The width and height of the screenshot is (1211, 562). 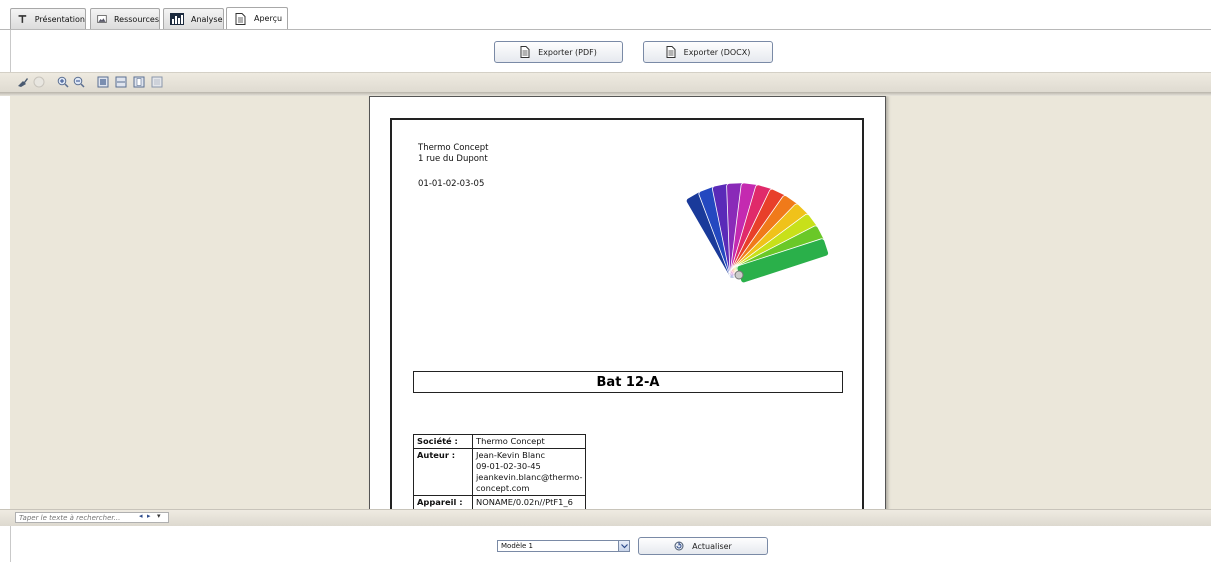 I want to click on refresh-icon, so click(x=679, y=546).